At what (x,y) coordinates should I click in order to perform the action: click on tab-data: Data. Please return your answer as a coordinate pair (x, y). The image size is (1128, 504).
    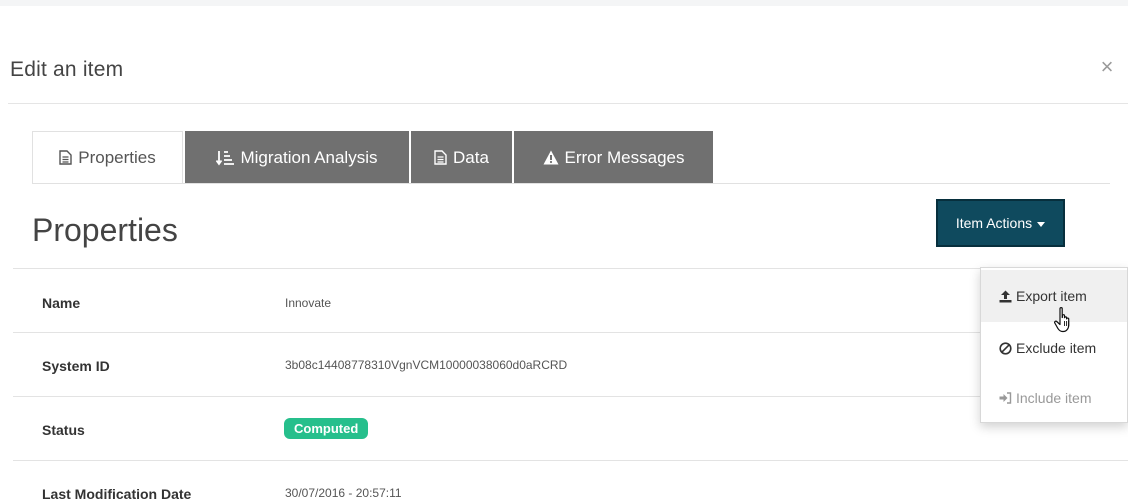
    Looking at the image, I should click on (461, 157).